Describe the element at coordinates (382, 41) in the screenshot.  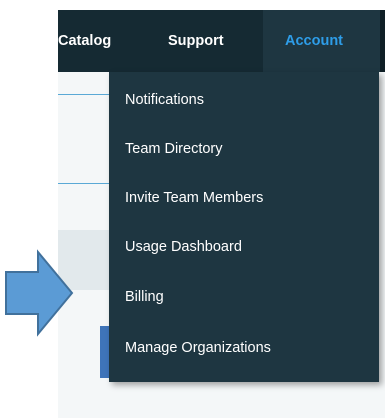
I see `nav-edge` at that location.